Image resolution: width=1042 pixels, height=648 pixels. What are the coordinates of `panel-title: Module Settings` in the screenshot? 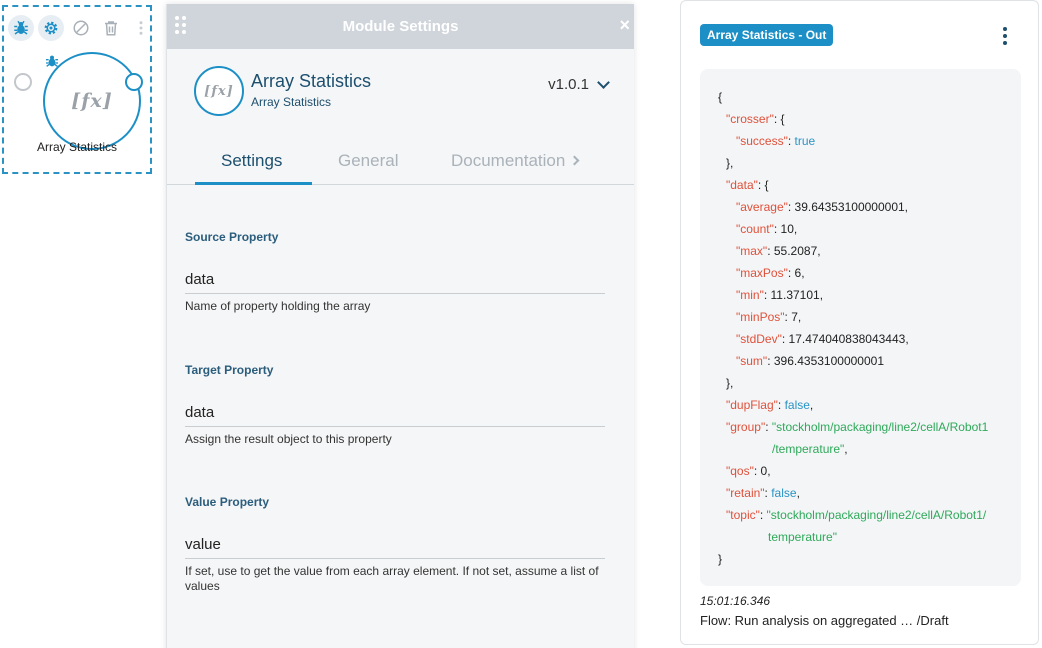 It's located at (400, 26).